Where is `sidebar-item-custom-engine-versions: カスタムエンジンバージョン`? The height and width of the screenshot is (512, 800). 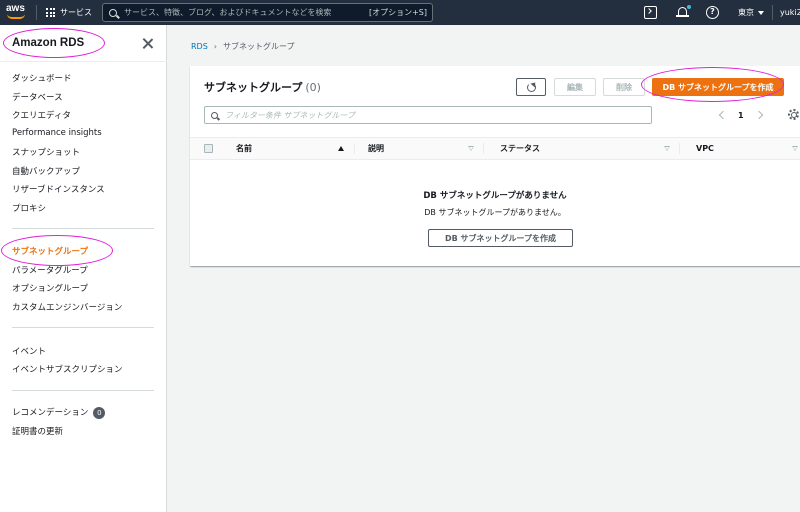
sidebar-item-custom-engine-versions: カスタムエンジンバージョン is located at coordinates (67, 307).